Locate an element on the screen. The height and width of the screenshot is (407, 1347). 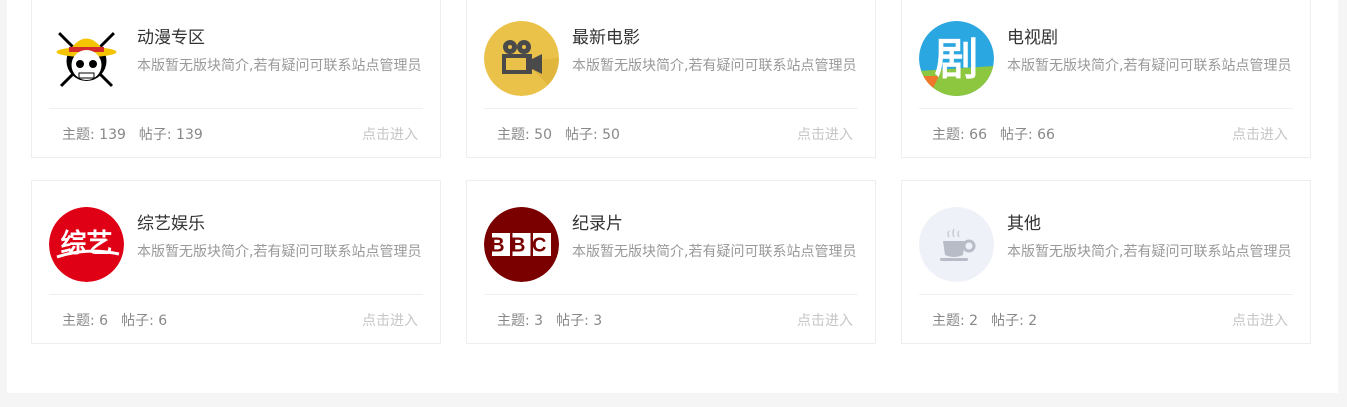
posts-count: 帖子: 2 is located at coordinates (1014, 321).